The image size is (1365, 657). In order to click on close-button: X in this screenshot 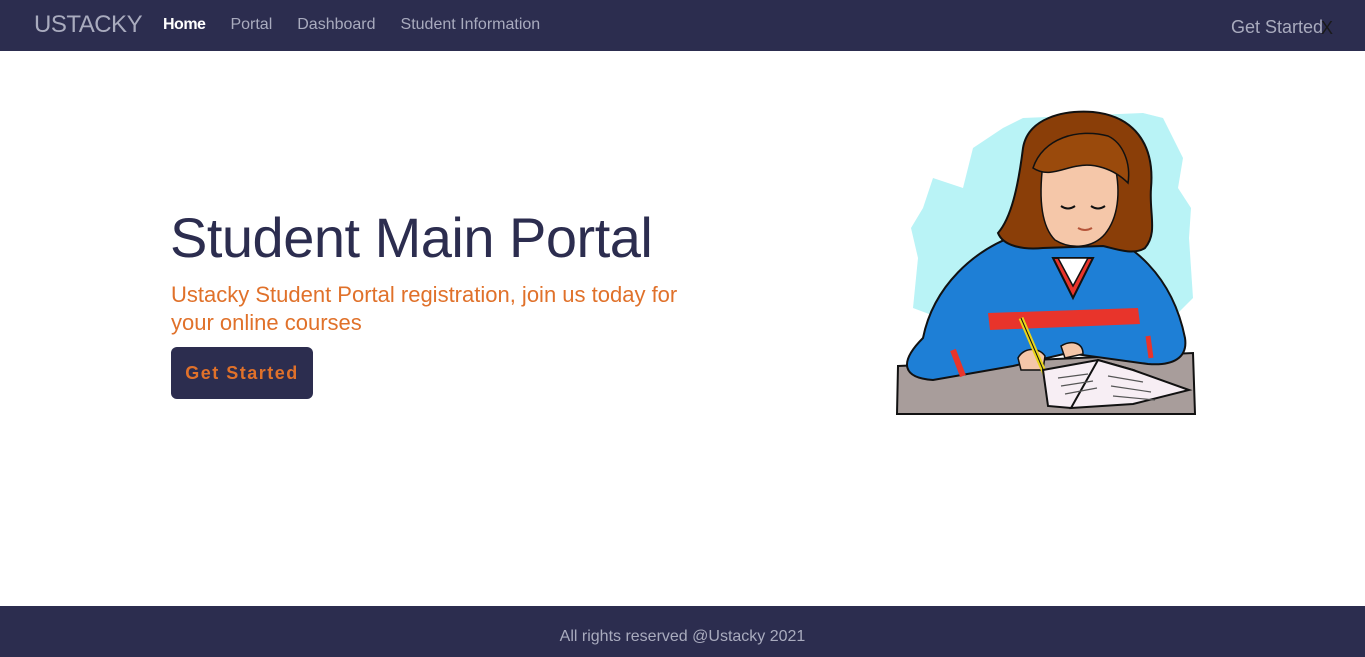, I will do `click(1327, 28)`.